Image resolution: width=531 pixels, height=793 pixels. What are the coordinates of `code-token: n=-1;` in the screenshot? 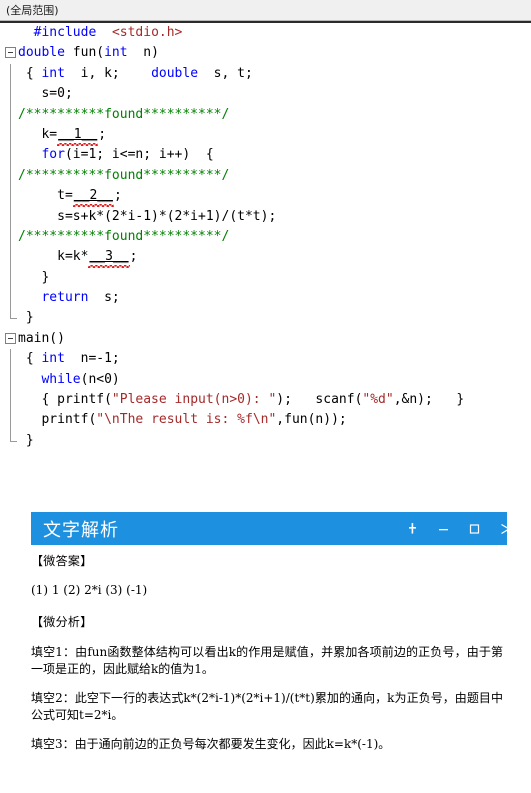 It's located at (92, 359).